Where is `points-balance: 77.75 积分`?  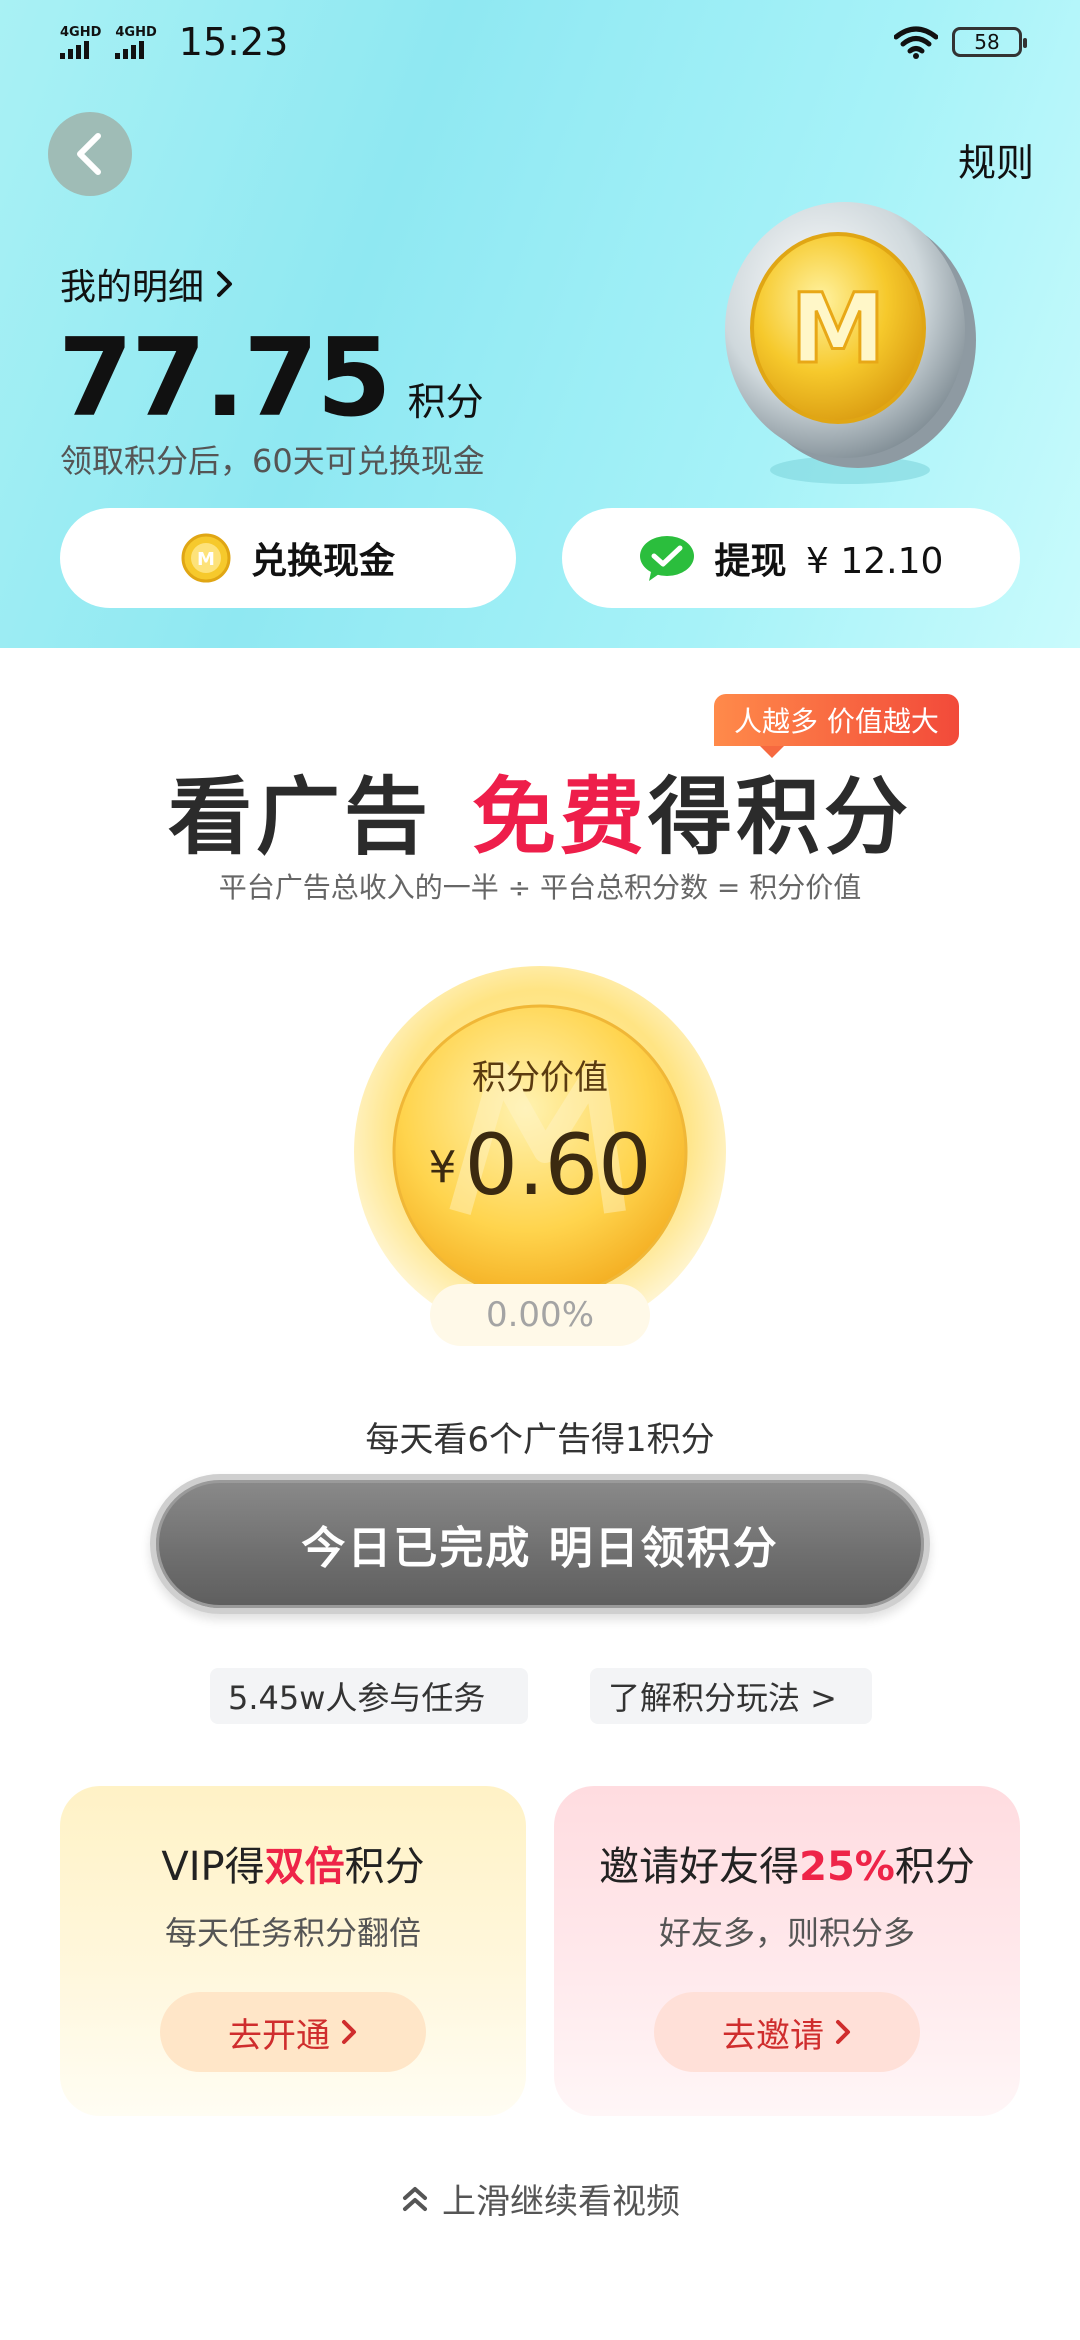
points-balance: 77.75 积分 is located at coordinates (271, 378).